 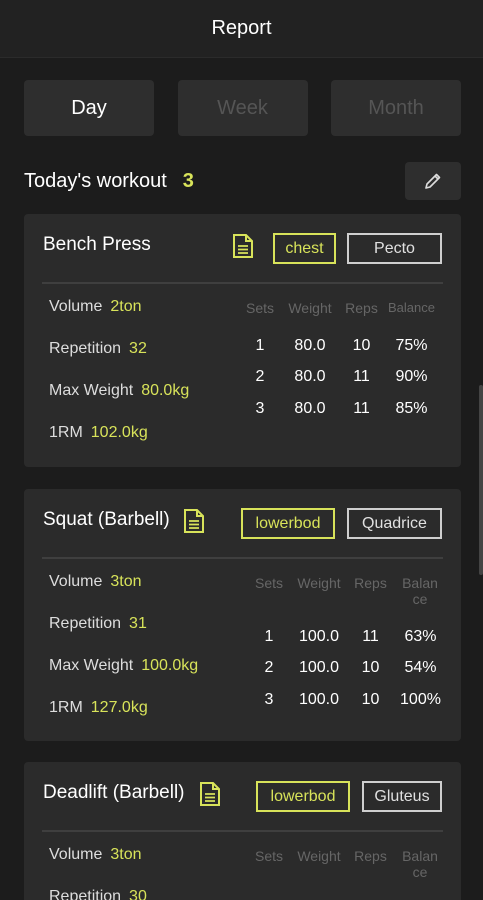 What do you see at coordinates (242, 181) in the screenshot?
I see `workout-summary: Today's workout 3` at bounding box center [242, 181].